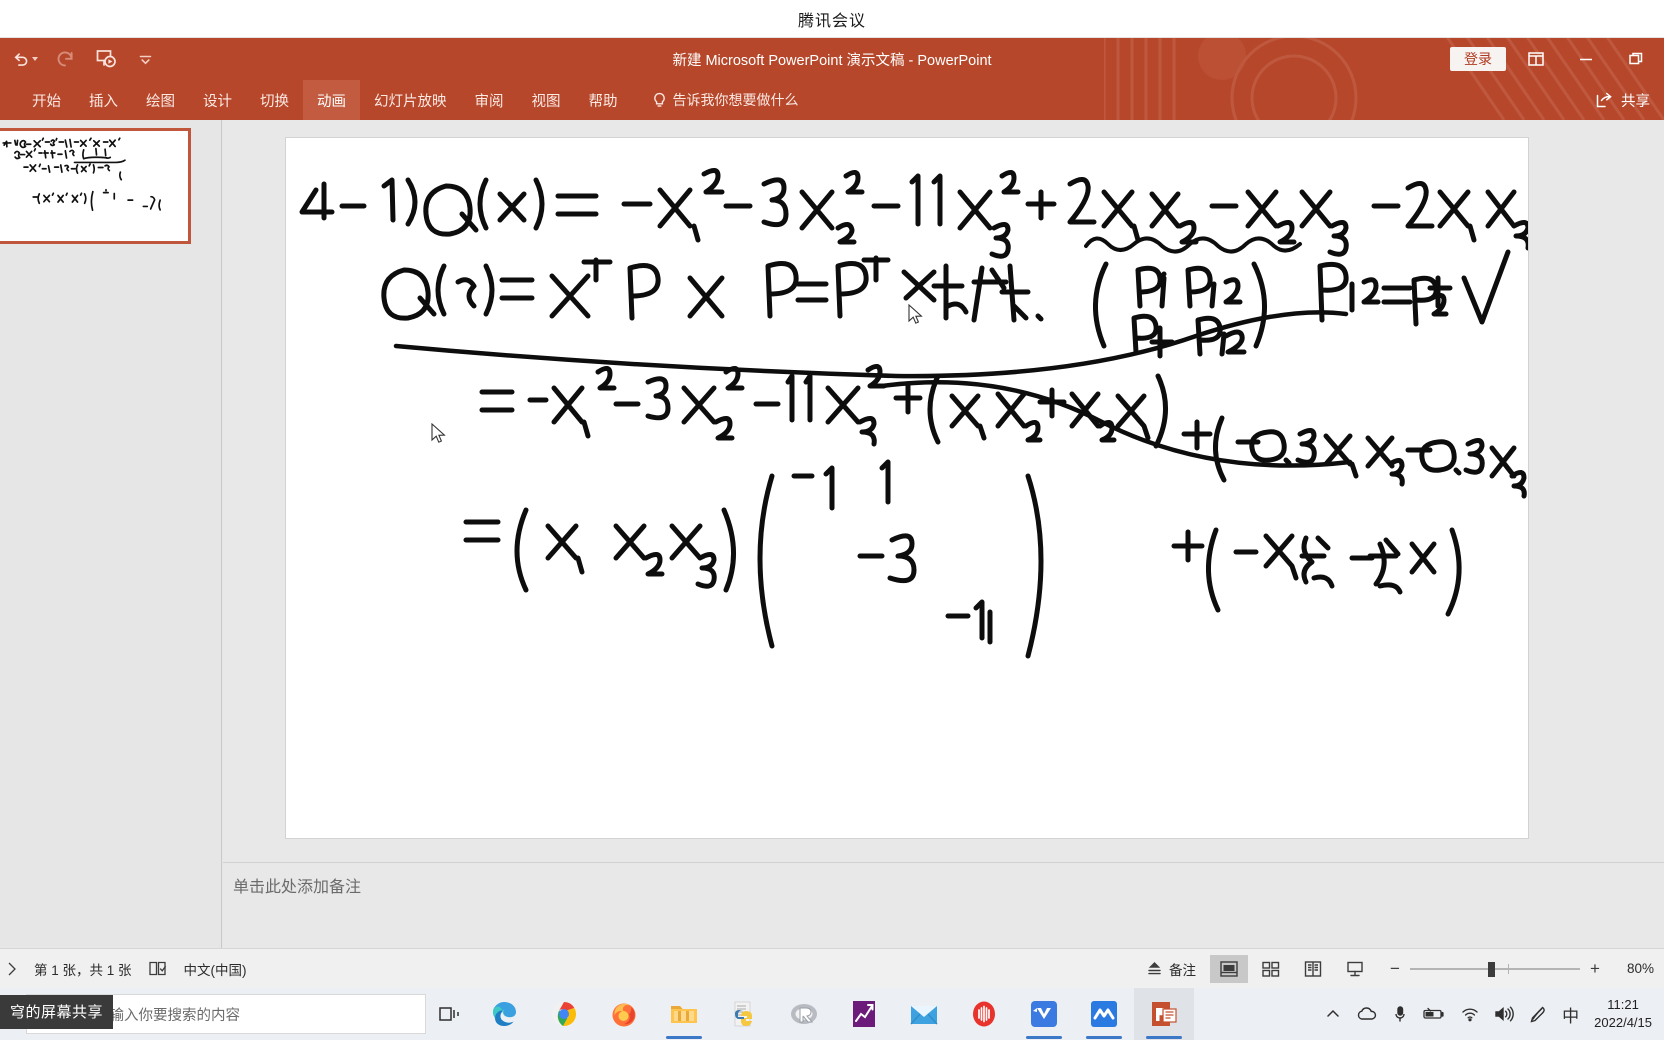  Describe the element at coordinates (160, 100) in the screenshot. I see `ribbon-tab-draw: 绘图` at that location.